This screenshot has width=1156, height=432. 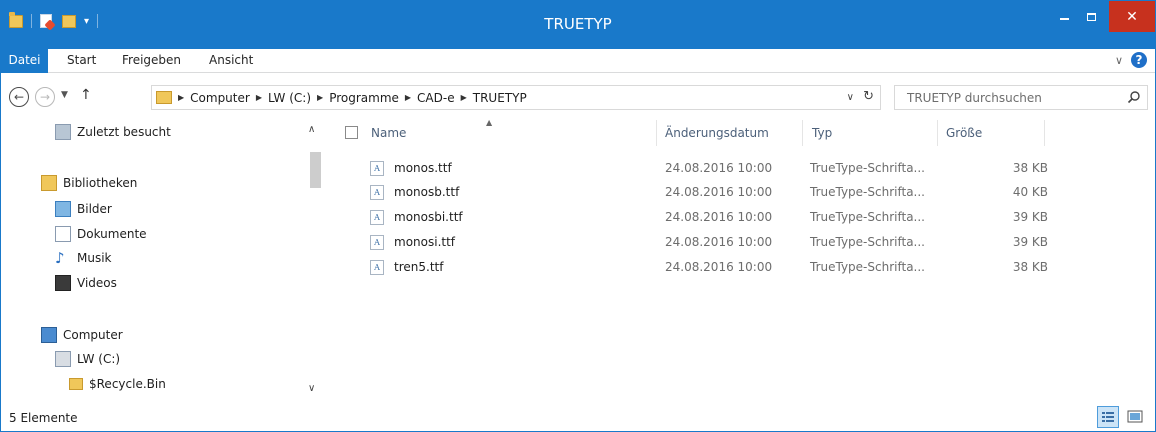 I want to click on nav-item-label: LW (C:), so click(x=99, y=359).